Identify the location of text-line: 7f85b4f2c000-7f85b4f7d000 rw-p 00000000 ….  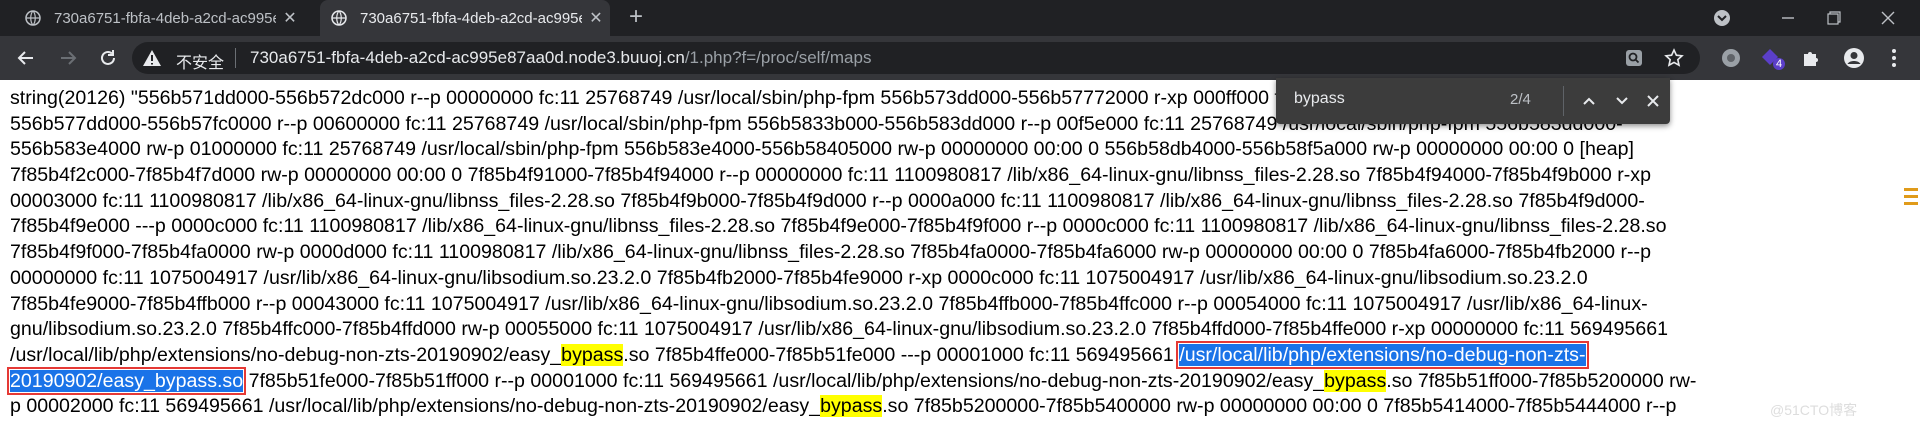
(830, 175).